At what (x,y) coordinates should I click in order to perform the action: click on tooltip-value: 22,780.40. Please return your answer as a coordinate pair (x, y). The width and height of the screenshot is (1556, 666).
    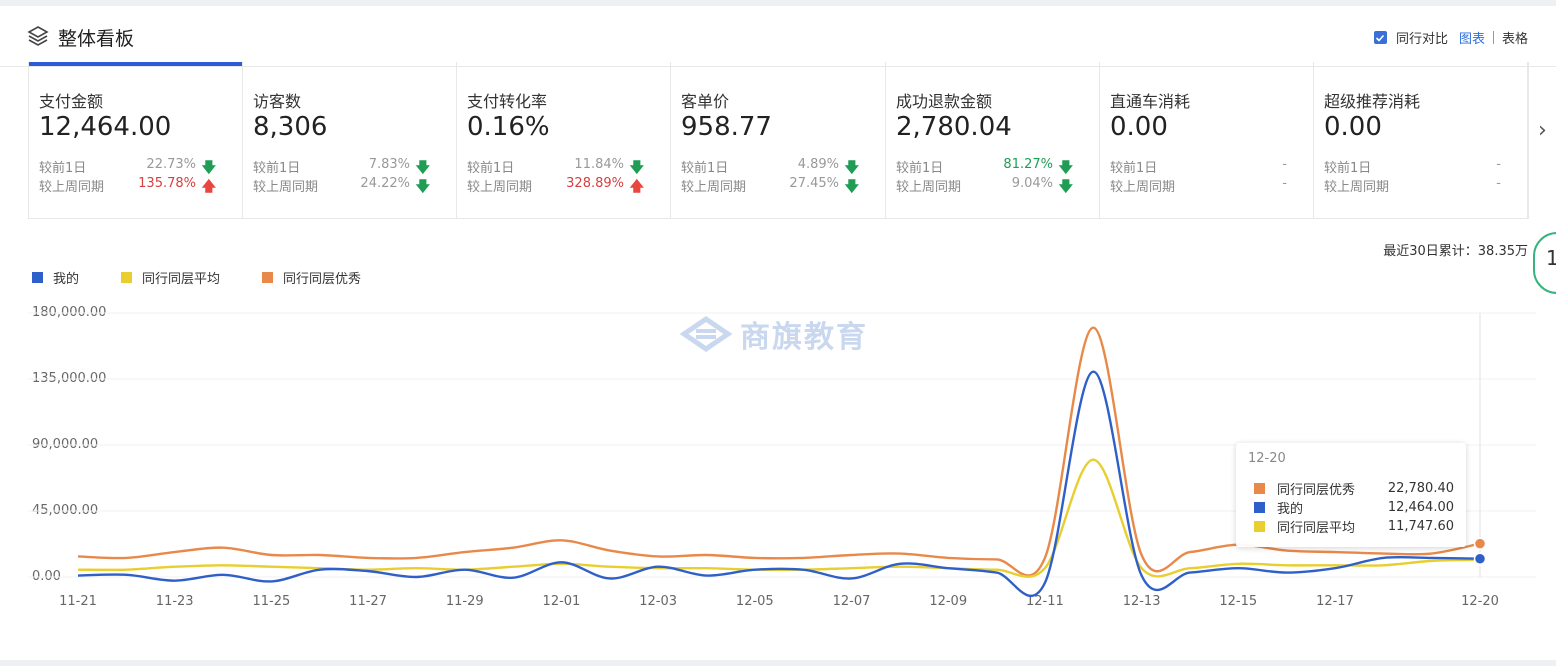
    Looking at the image, I should click on (1420, 488).